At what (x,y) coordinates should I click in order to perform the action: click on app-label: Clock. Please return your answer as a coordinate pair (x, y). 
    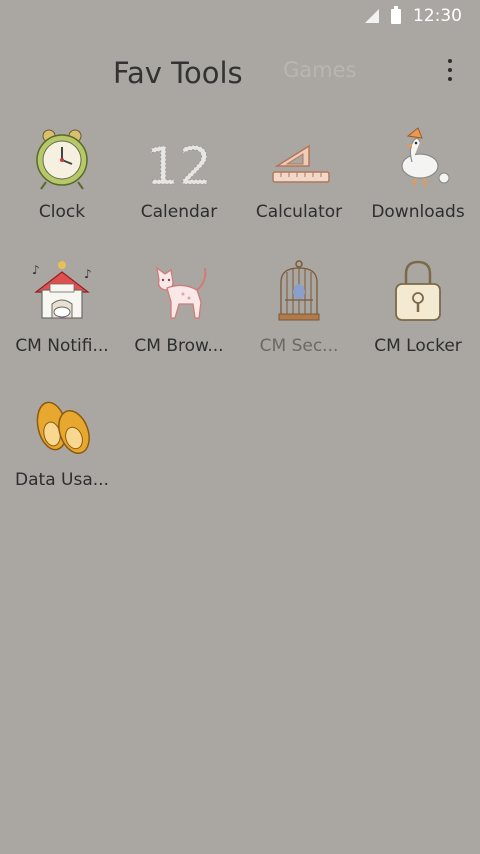
    Looking at the image, I should click on (62, 212).